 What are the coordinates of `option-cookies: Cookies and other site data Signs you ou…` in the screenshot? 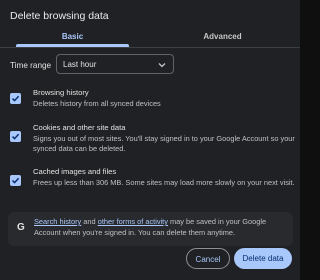 It's located at (152, 140).